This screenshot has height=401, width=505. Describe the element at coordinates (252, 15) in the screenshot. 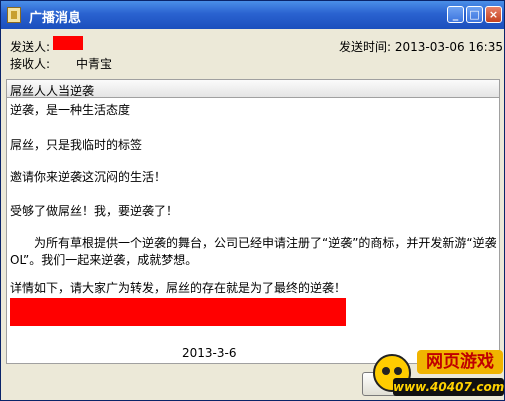

I see `title-bar: 广播消息 _ □ ×` at that location.